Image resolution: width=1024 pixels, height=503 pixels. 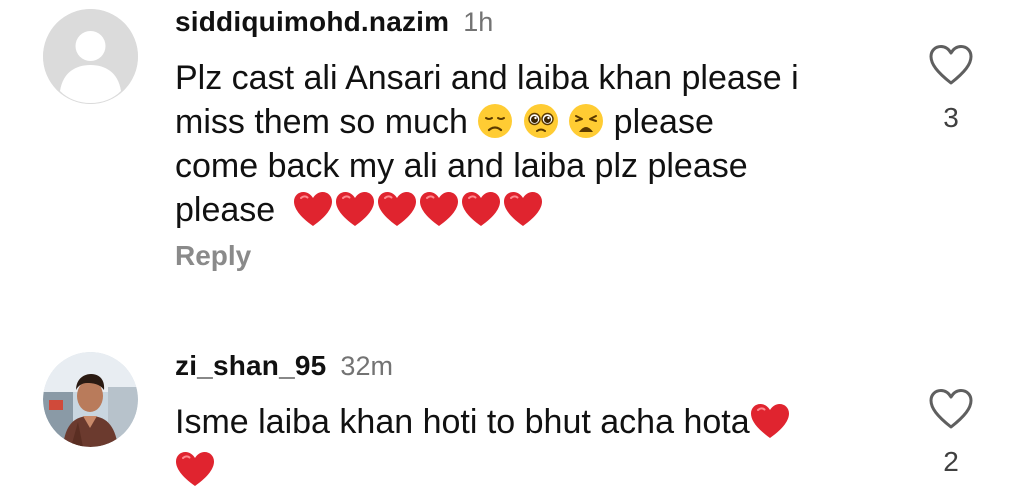 I want to click on comment-line: miss them so much please, so click(x=535, y=122).